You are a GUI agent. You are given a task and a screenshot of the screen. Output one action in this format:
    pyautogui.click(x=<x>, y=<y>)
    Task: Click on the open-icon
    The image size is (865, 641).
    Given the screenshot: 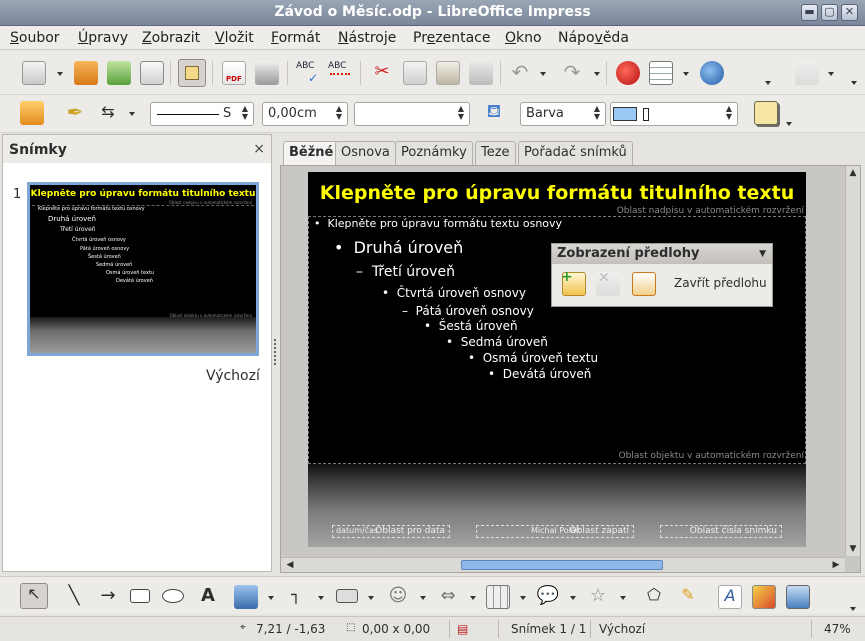 What is the action you would take?
    pyautogui.click(x=86, y=73)
    